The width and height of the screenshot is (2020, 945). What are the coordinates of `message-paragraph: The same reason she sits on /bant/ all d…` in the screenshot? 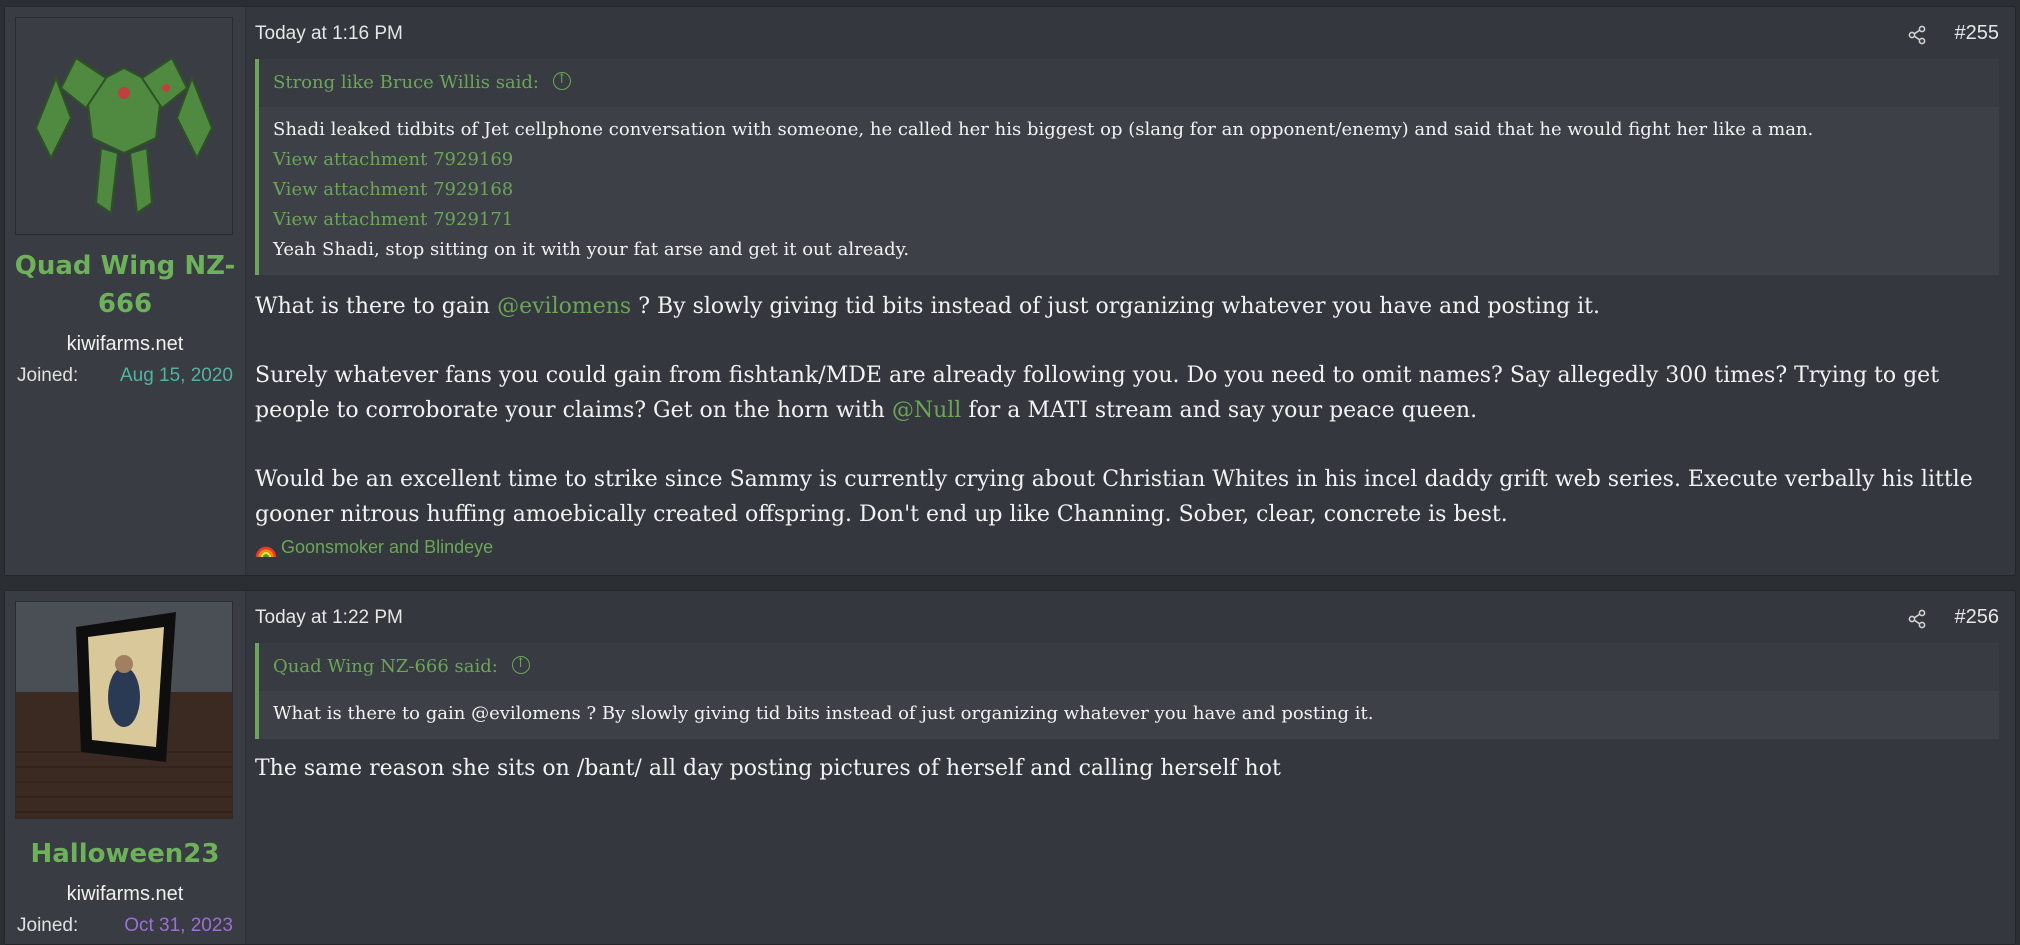 It's located at (768, 768).